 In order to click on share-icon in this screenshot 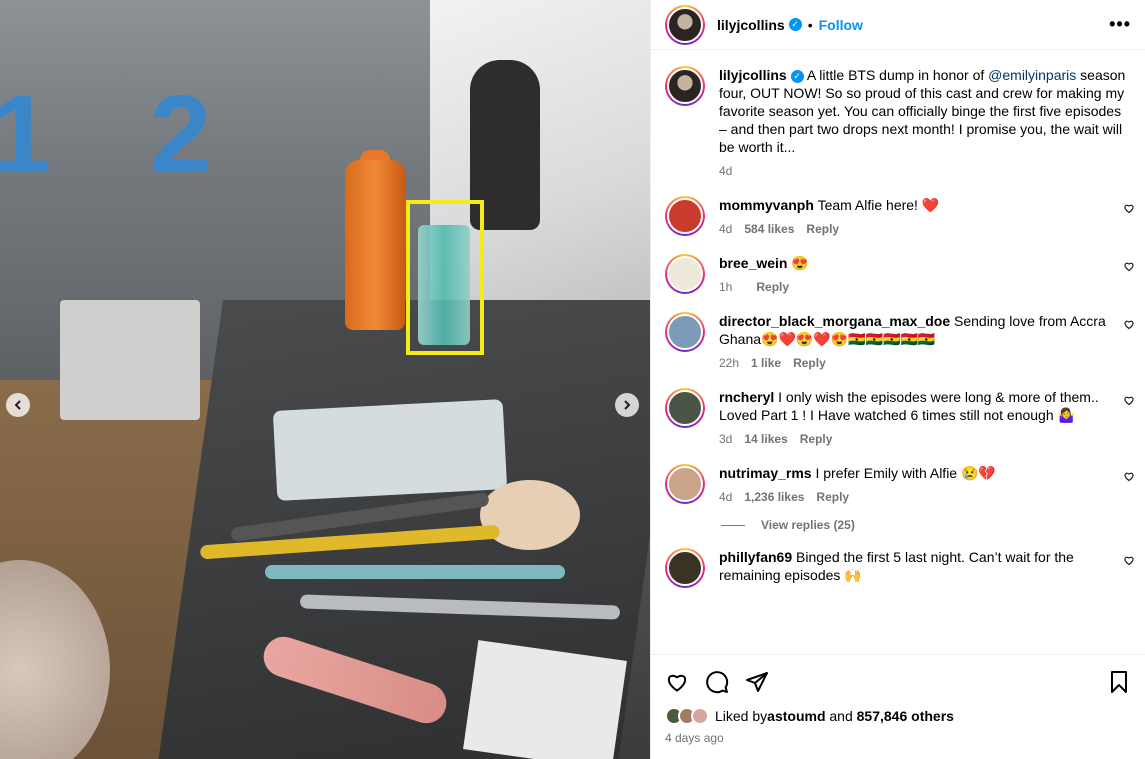, I will do `click(757, 682)`.